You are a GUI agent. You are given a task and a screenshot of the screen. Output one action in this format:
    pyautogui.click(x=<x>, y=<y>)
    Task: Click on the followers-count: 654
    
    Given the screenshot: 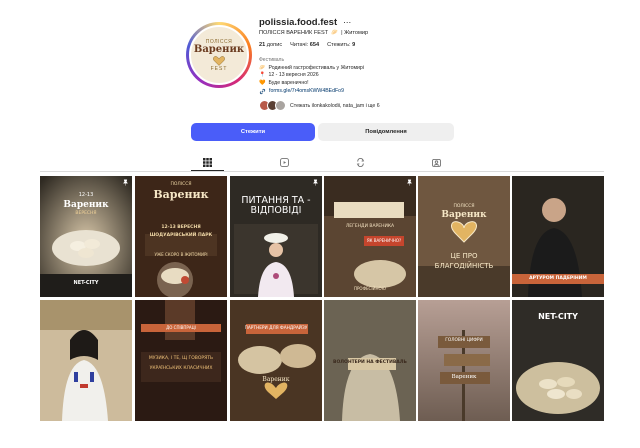 What is the action you would take?
    pyautogui.click(x=314, y=45)
    